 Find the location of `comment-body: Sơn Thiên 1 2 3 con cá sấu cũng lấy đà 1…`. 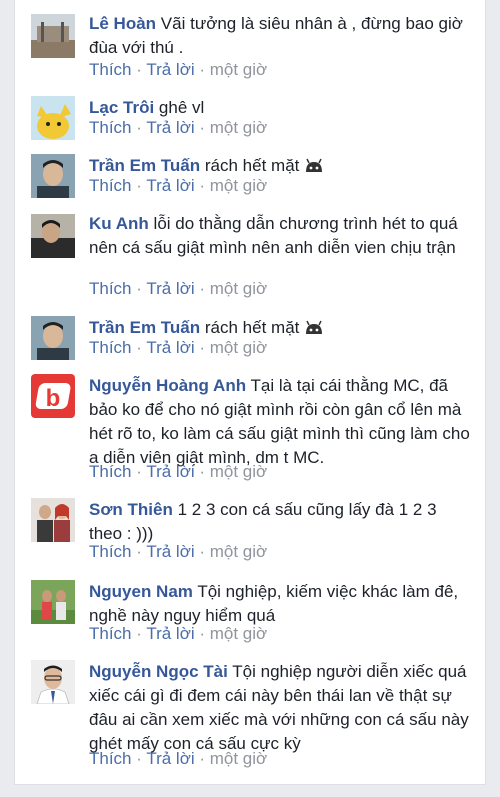

comment-body: Sơn Thiên 1 2 3 con cá sấu cũng lấy đà 1… is located at coordinates (280, 522).